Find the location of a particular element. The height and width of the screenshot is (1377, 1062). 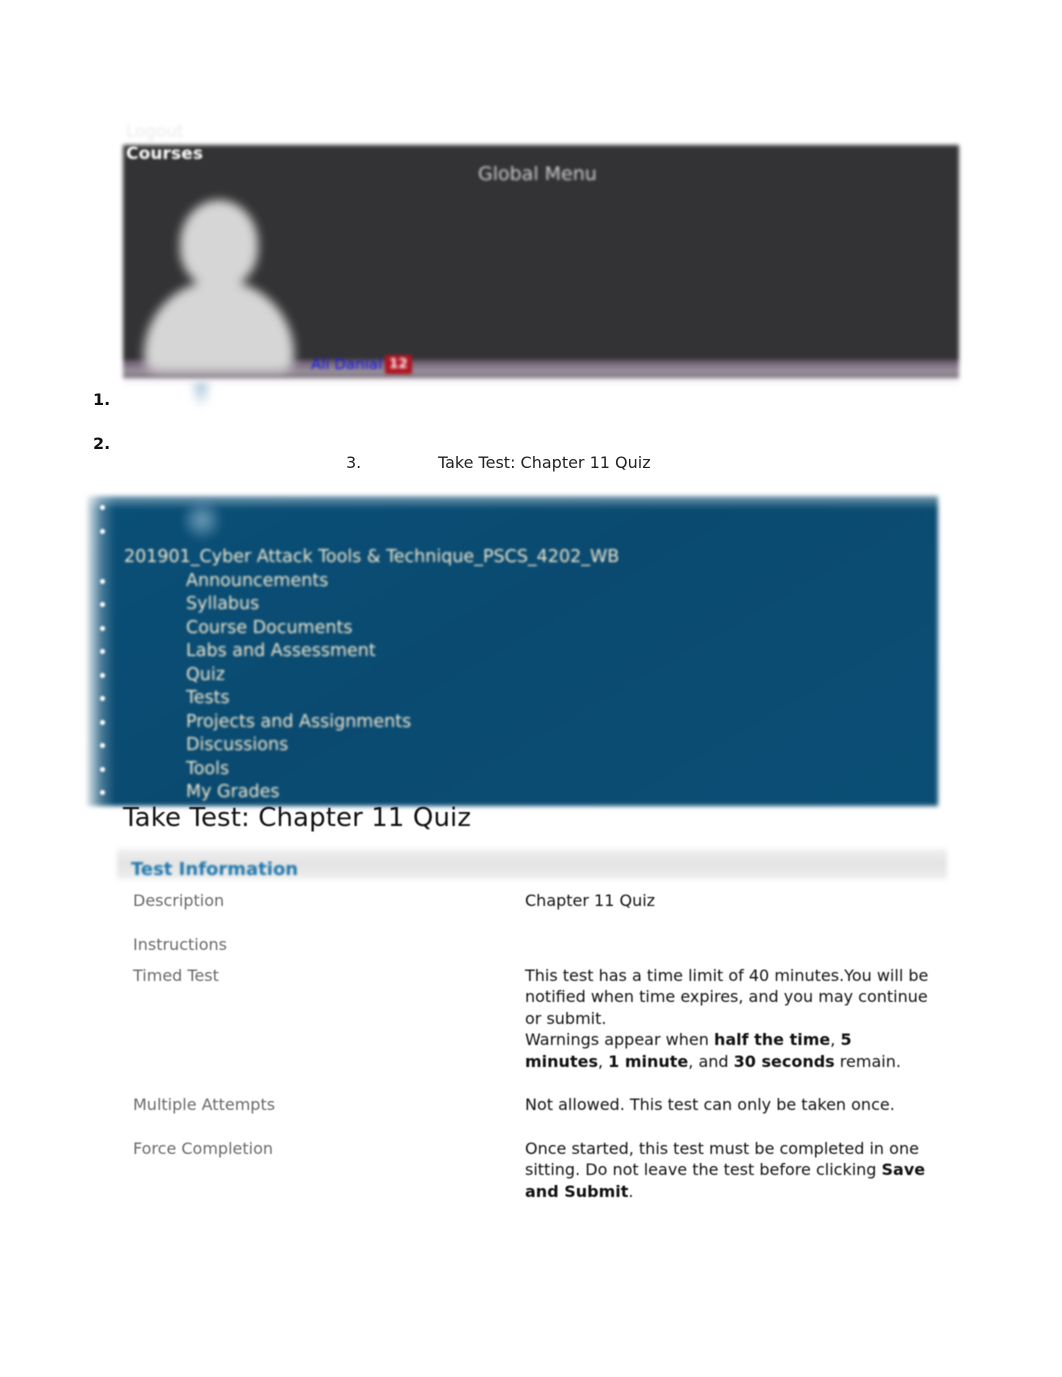

course-menu-item-labs-and-assessment: Labs and Assessment is located at coordinates (512, 652).